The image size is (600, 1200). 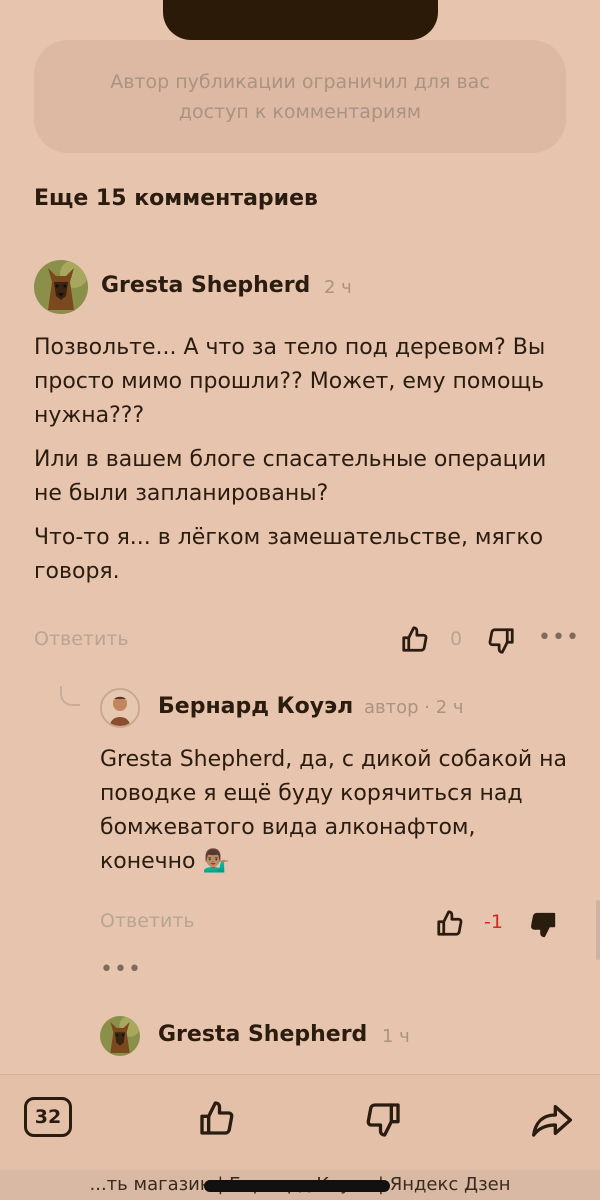 I want to click on comments-count: 32, so click(x=48, y=1117).